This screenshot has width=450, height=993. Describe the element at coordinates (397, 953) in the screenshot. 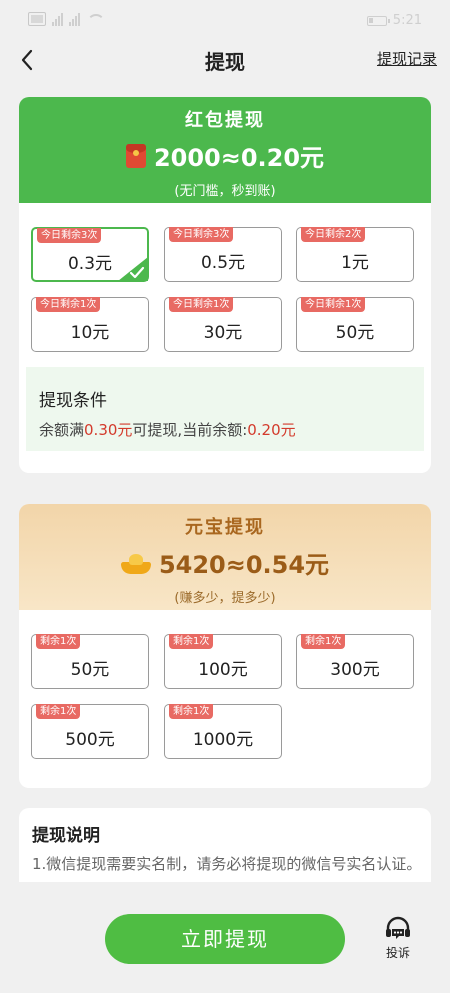

I see `complain-label: 投诉` at that location.